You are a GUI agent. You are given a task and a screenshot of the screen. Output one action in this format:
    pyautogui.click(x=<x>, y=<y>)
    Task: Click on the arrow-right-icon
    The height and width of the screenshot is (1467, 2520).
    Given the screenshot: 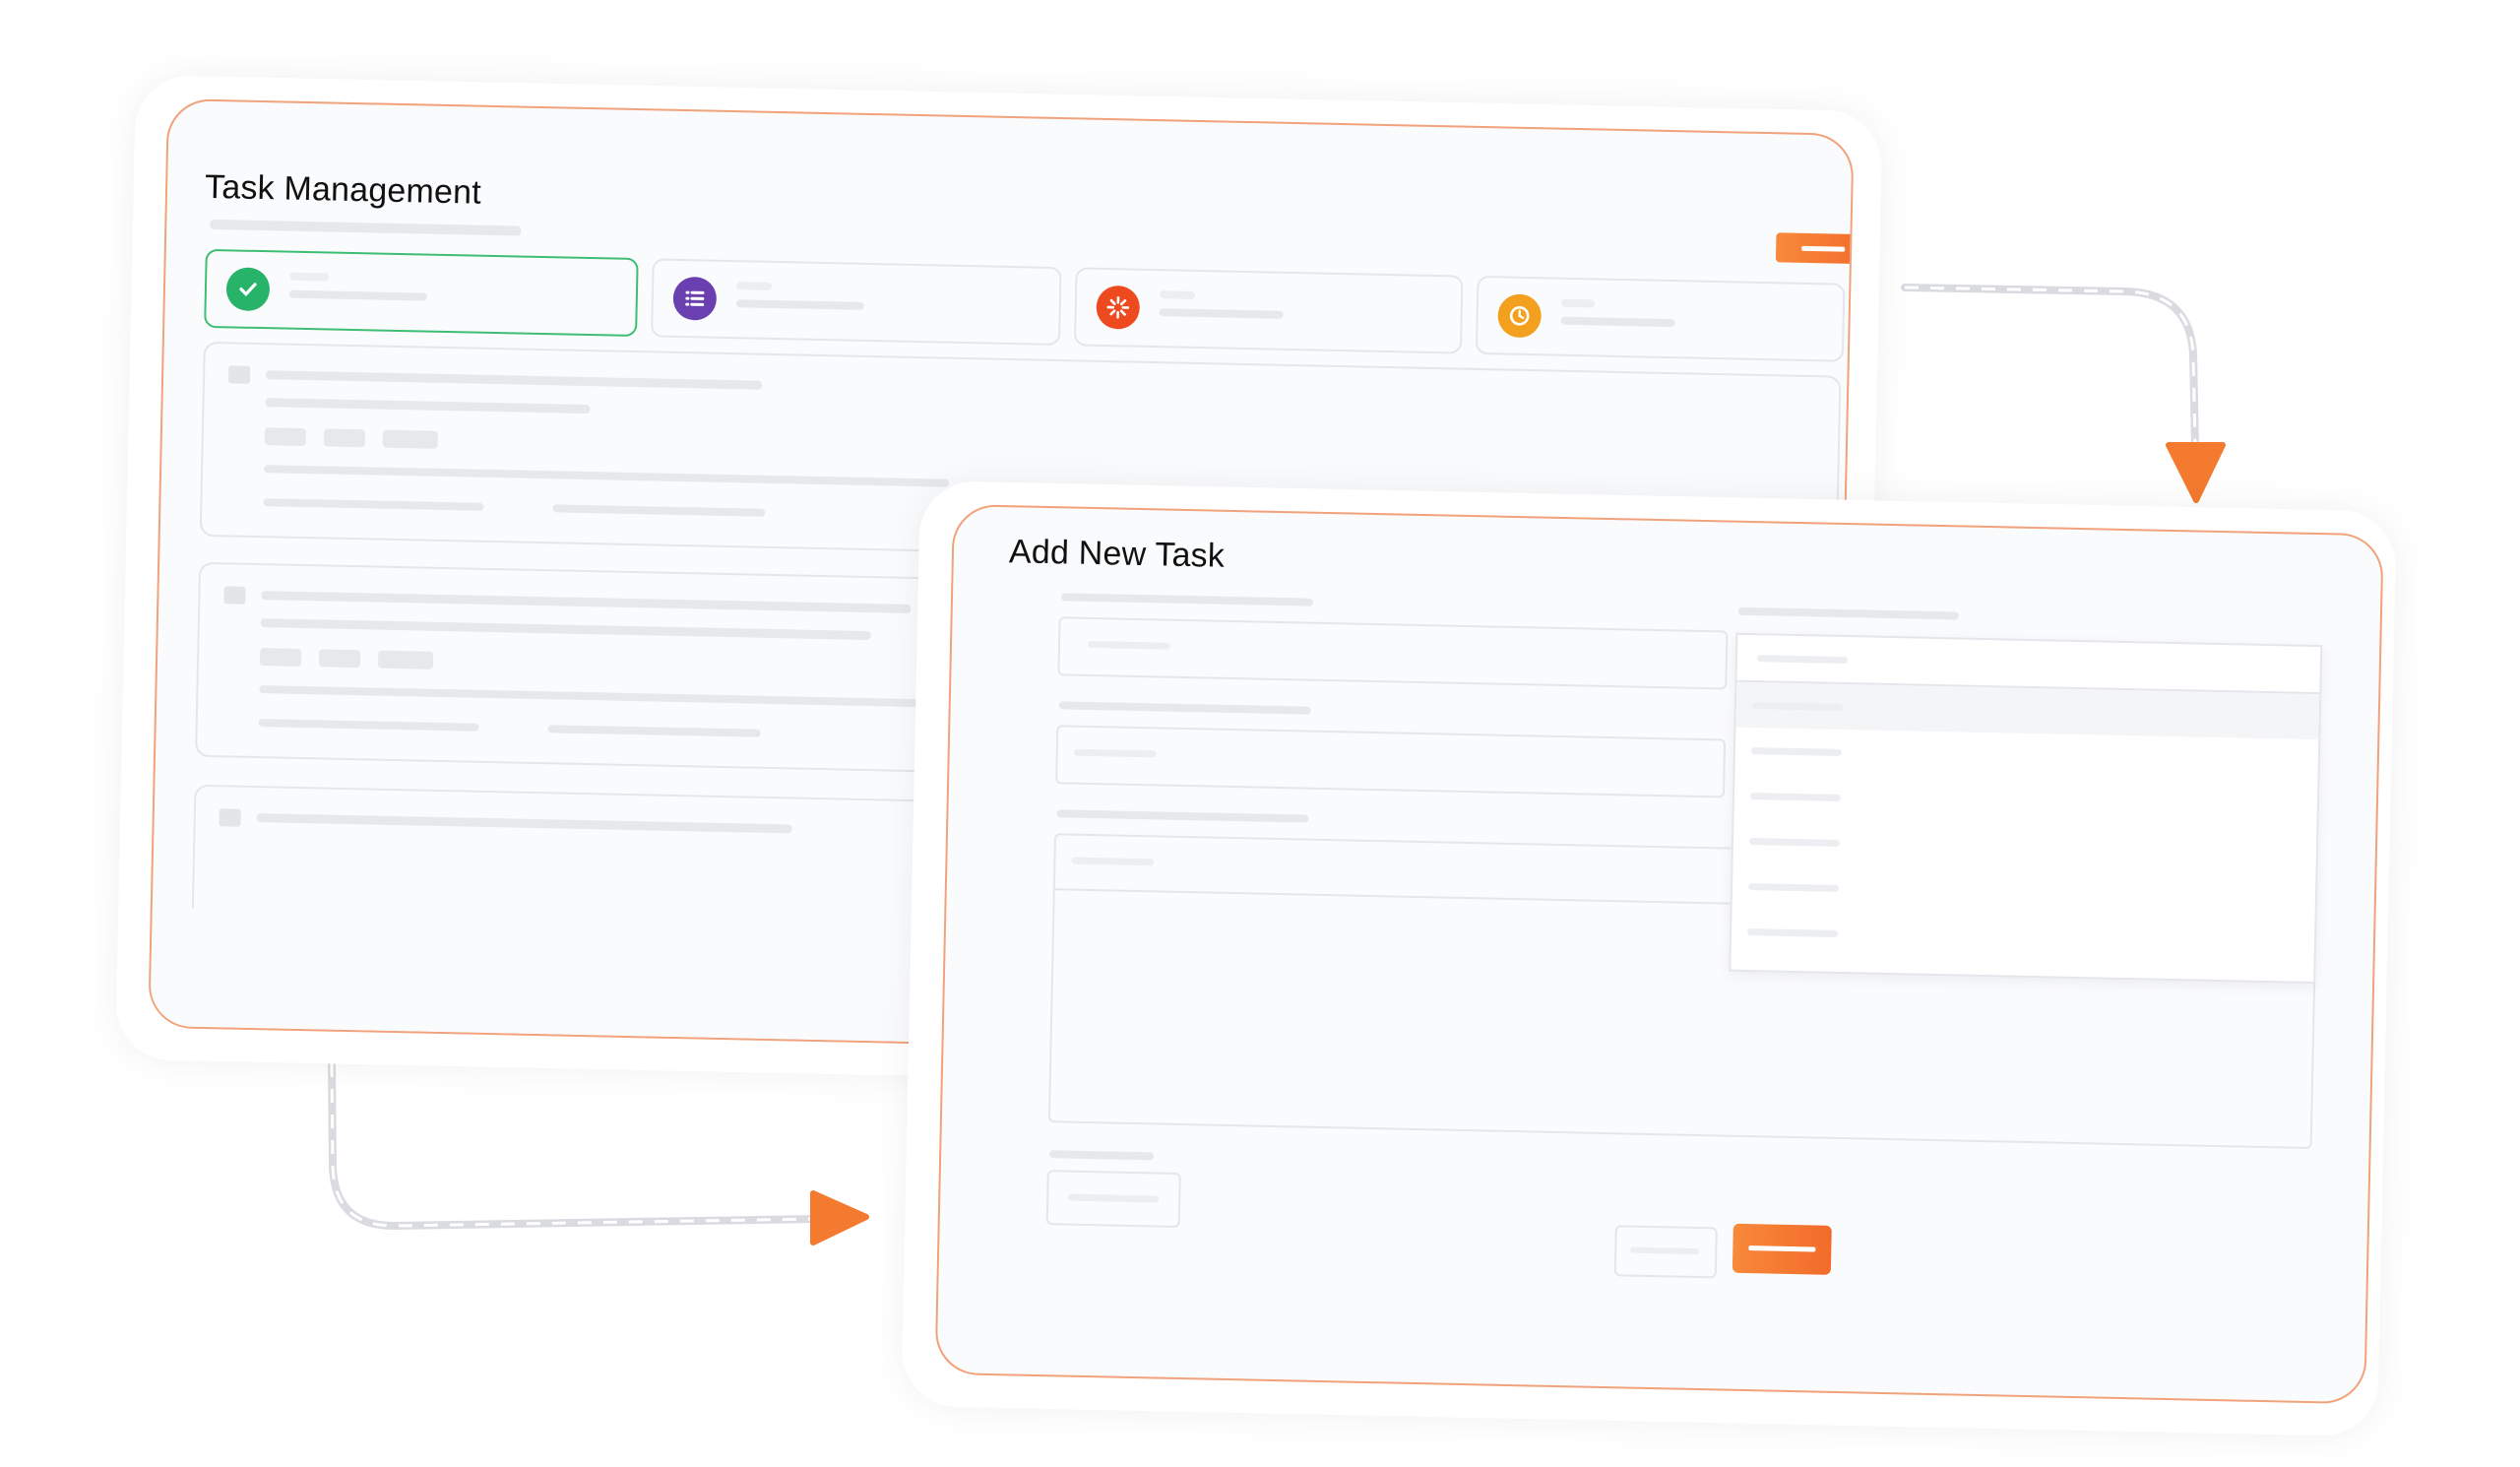 What is the action you would take?
    pyautogui.click(x=839, y=1217)
    